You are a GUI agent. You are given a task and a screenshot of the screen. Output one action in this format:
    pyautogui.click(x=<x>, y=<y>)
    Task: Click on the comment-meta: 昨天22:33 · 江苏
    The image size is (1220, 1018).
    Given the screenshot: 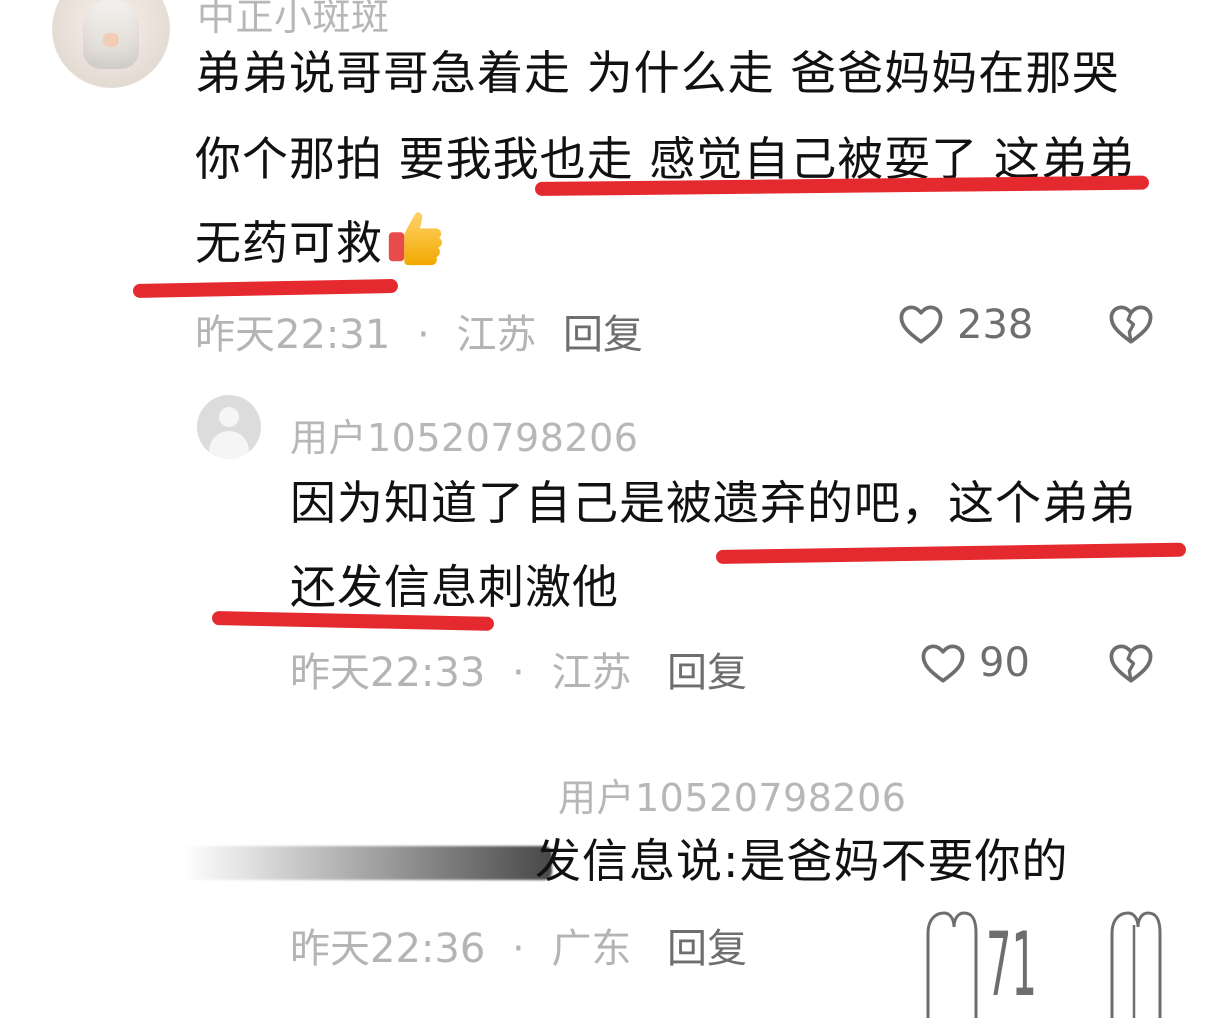 What is the action you would take?
    pyautogui.click(x=460, y=669)
    